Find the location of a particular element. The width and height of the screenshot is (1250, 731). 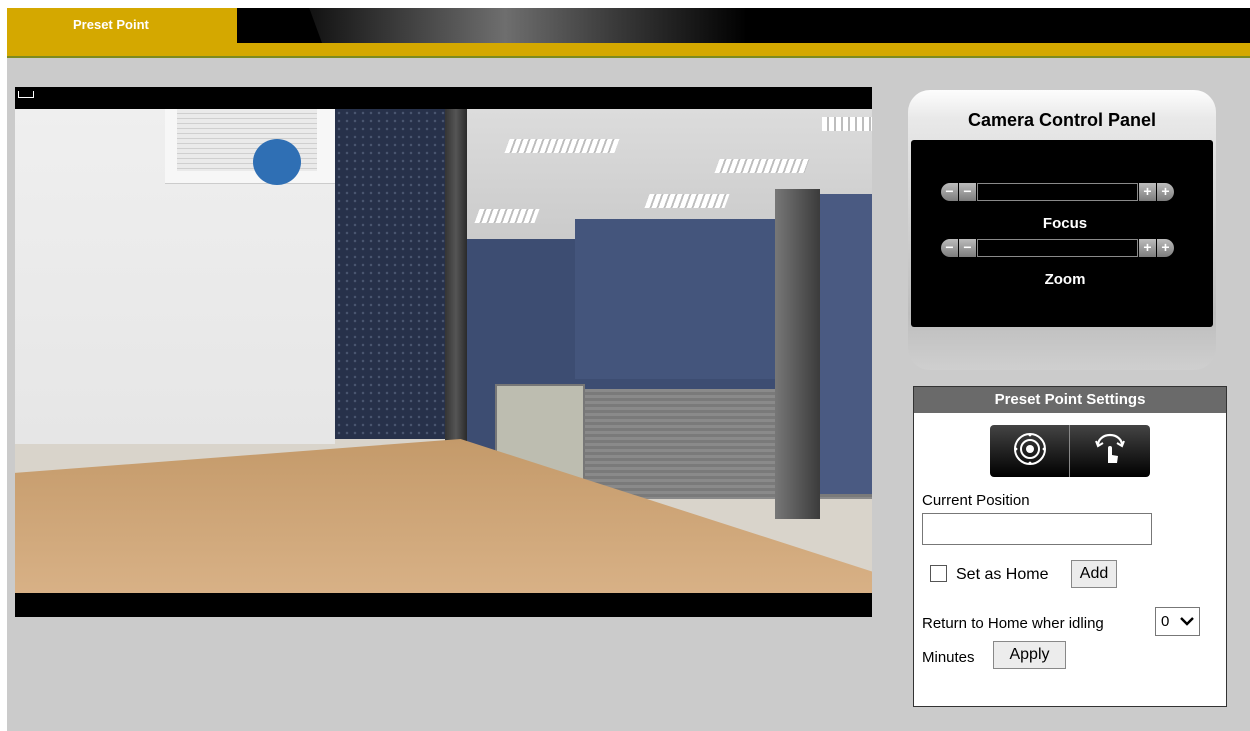

idle-minutes-value: 0 is located at coordinates (1165, 621).